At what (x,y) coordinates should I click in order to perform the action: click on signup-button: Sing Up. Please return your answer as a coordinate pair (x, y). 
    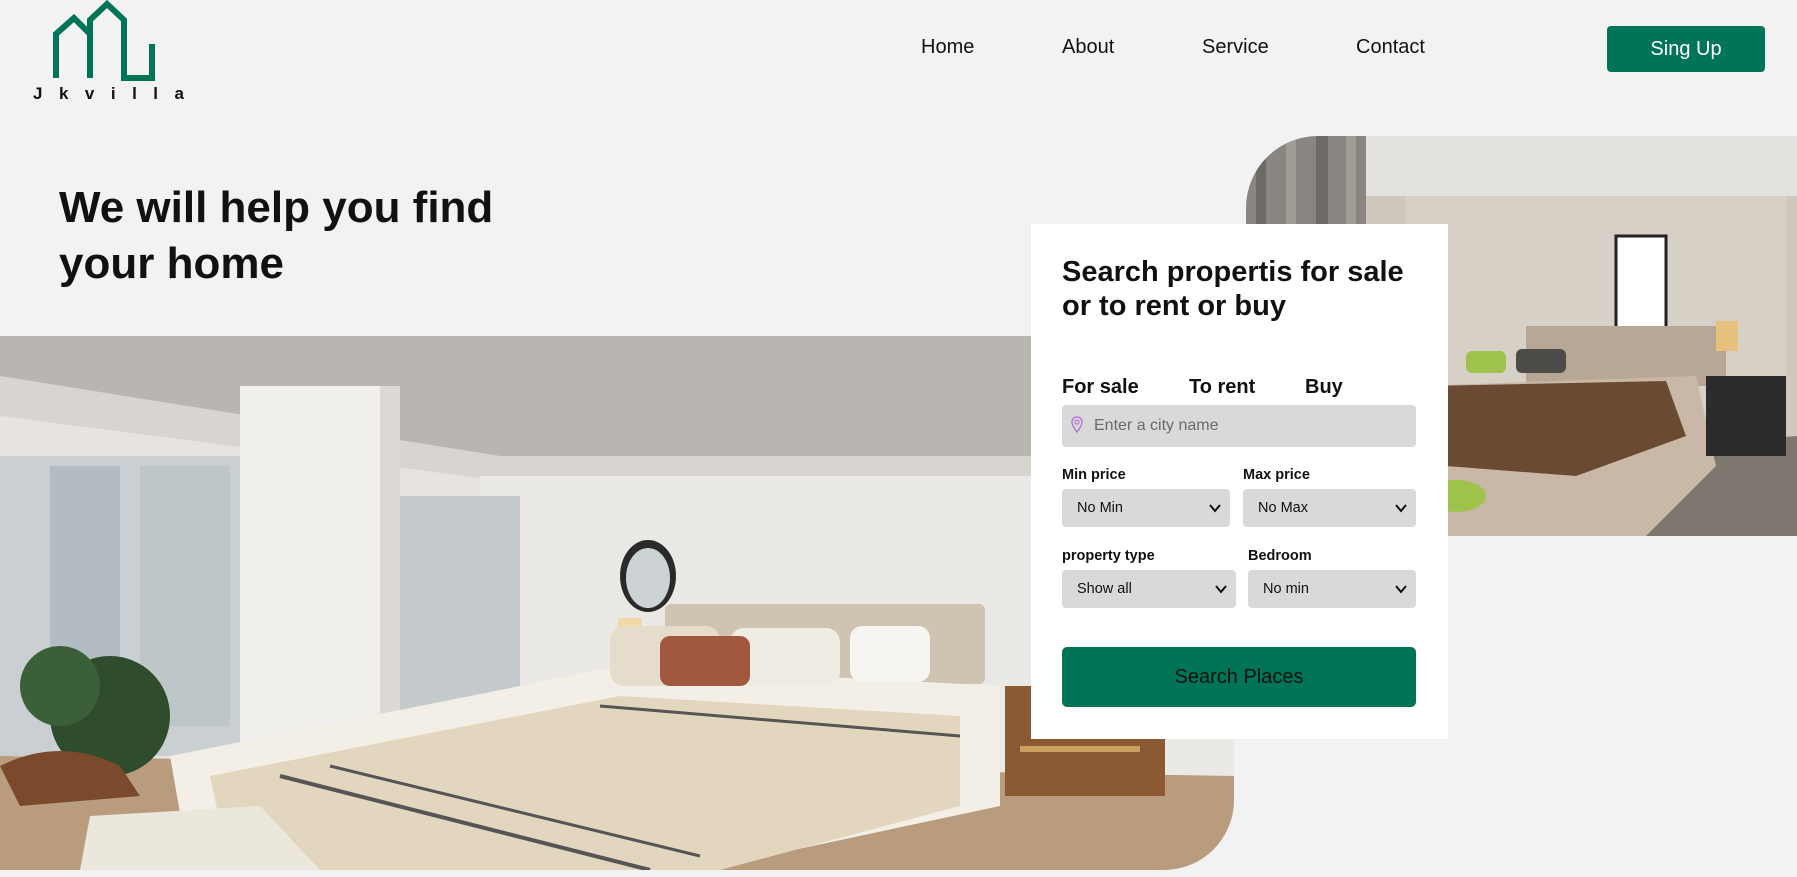
    Looking at the image, I should click on (1686, 49).